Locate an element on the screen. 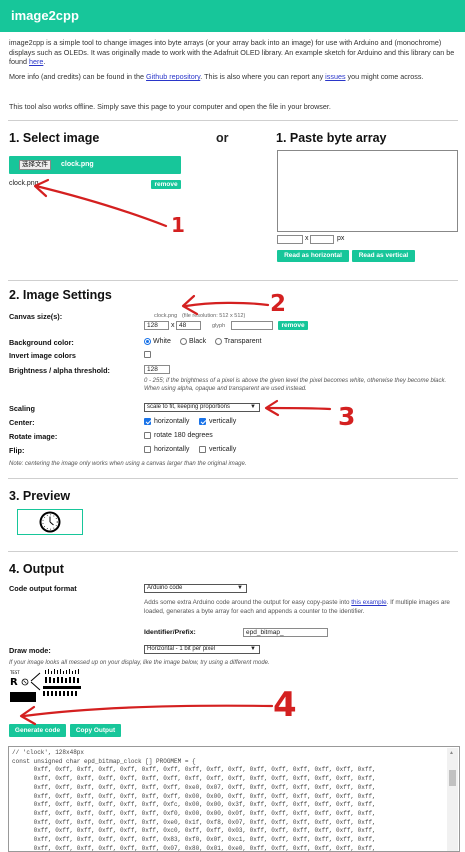 This screenshot has height=852, width=465. annotation-number-3: 3 is located at coordinates (346, 416).